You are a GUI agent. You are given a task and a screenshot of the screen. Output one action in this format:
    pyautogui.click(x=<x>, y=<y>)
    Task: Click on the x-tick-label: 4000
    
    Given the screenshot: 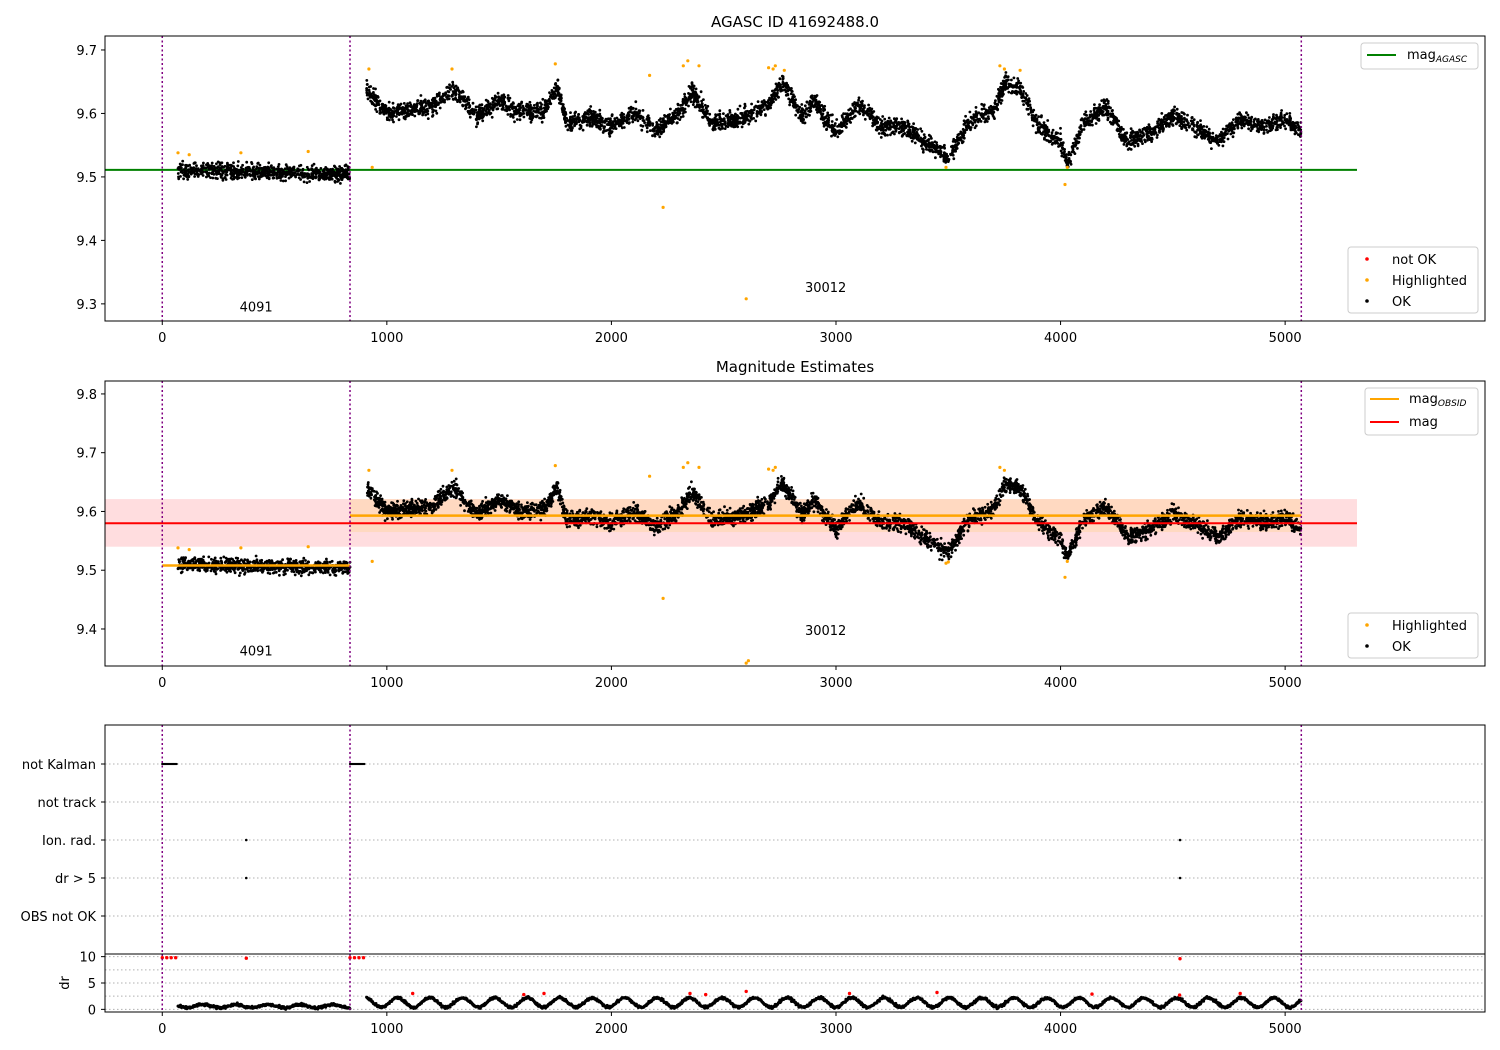 What is the action you would take?
    pyautogui.click(x=1060, y=338)
    